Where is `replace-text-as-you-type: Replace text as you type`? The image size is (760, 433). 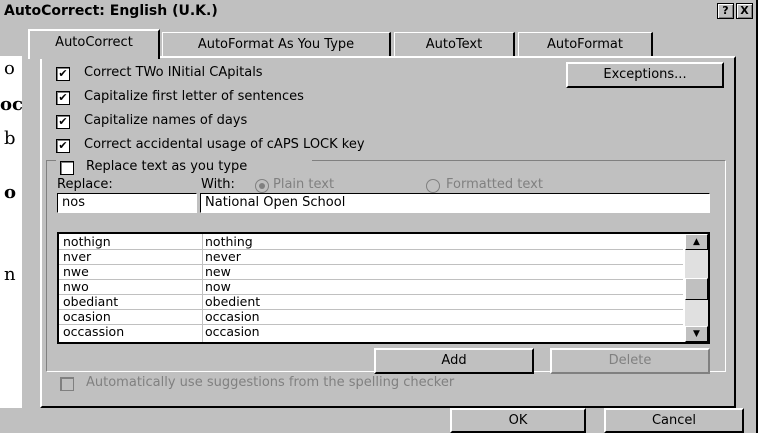 replace-text-as-you-type: Replace text as you type is located at coordinates (184, 167).